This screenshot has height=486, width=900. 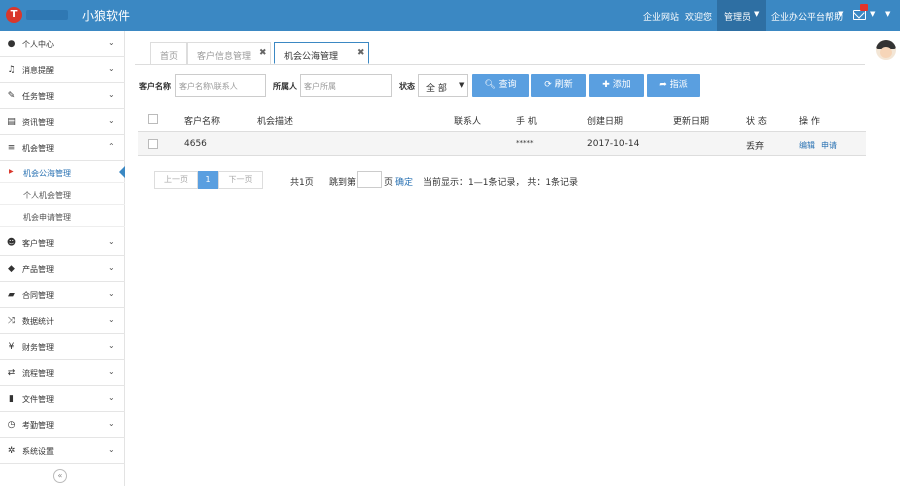 I want to click on sidebar-item-customers: ☻ 客户管理 ⌄, so click(x=62, y=243).